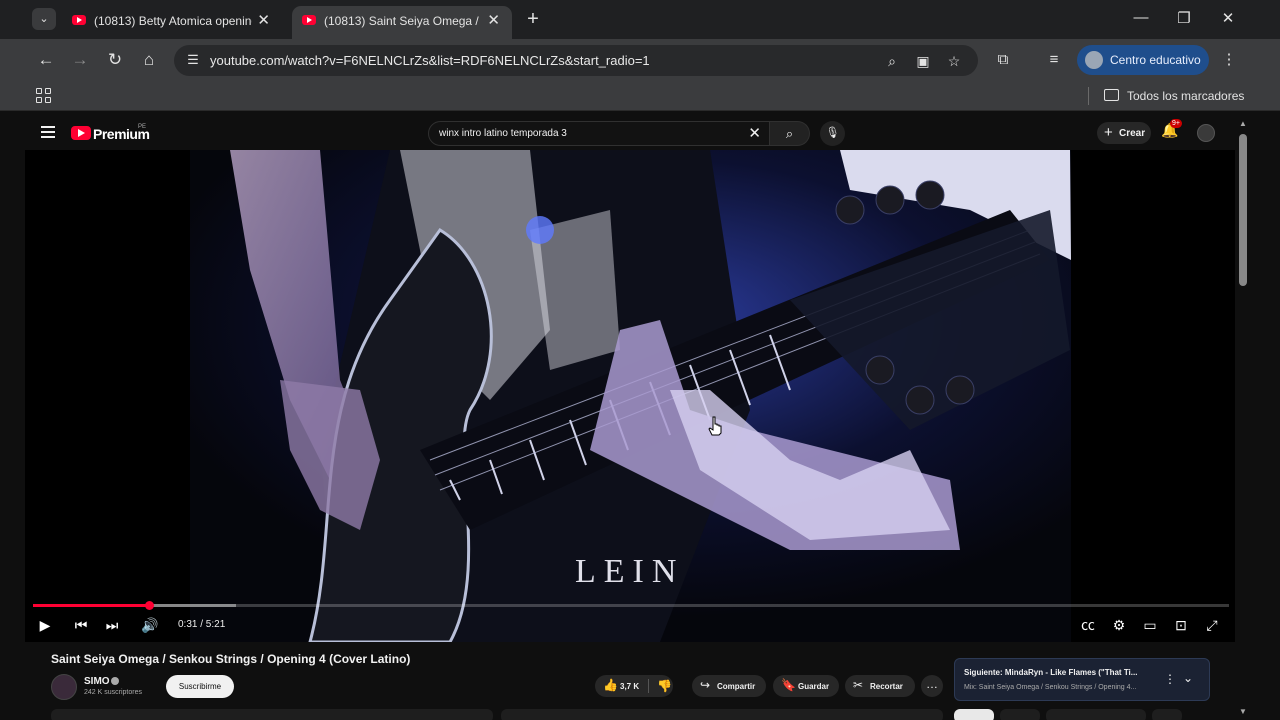  I want to click on previous-icon: ⏮, so click(81, 625).